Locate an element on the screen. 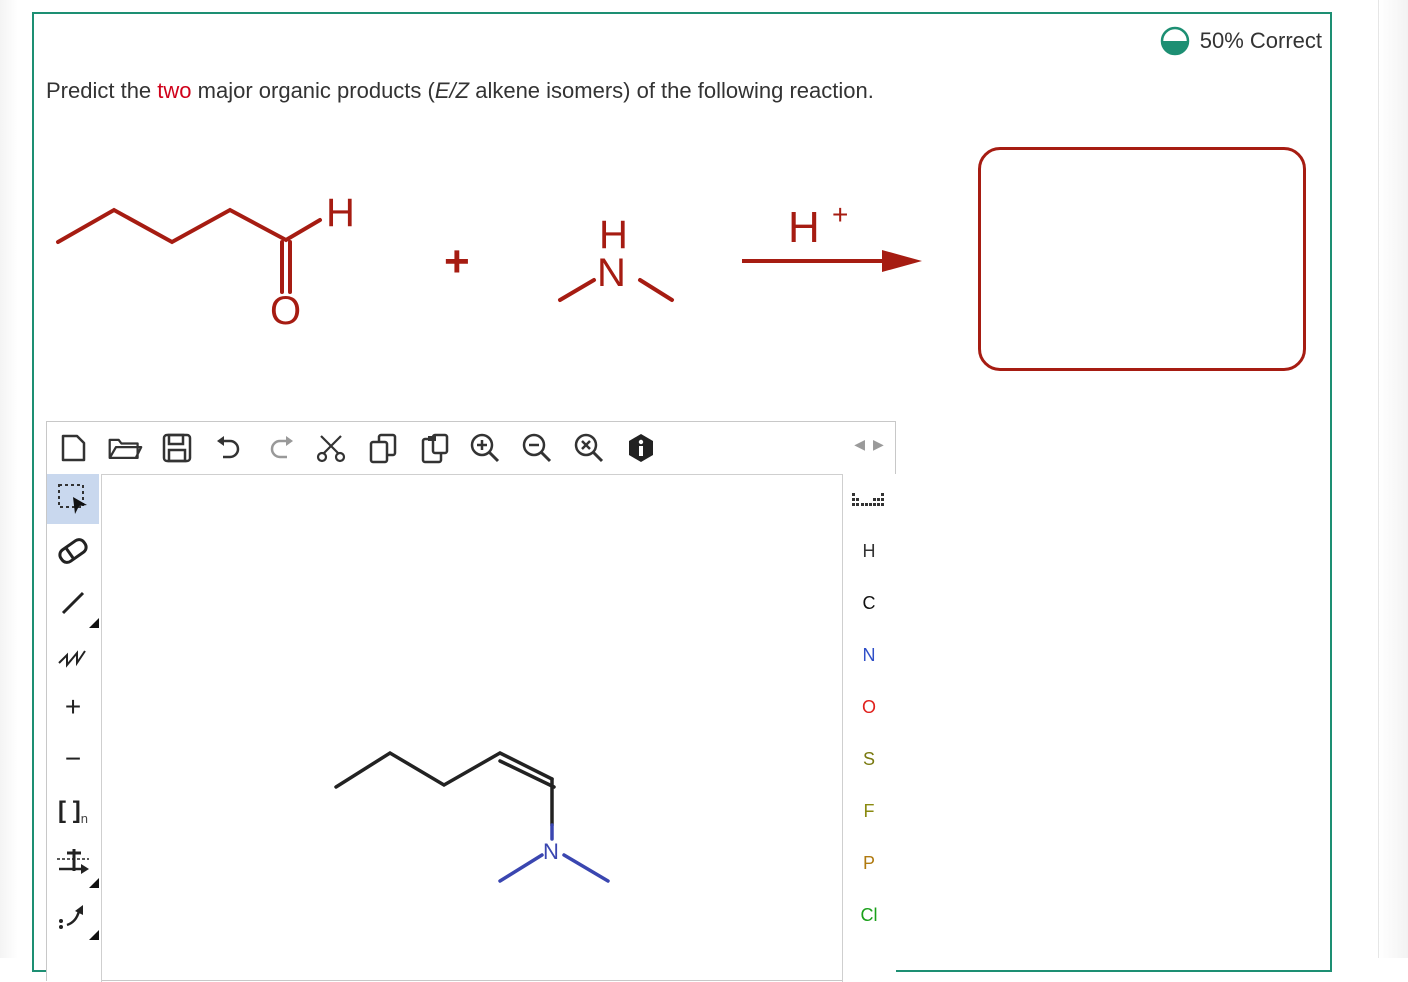 This screenshot has width=1408, height=982. save-icon is located at coordinates (177, 448).